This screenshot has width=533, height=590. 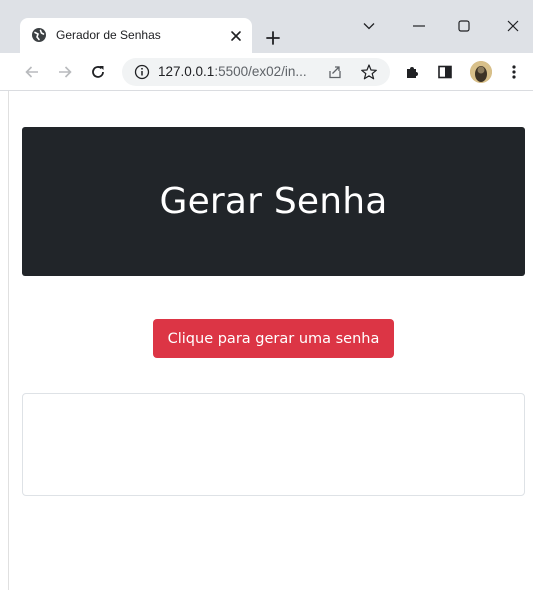 I want to click on tab-search-icon, so click(x=369, y=26).